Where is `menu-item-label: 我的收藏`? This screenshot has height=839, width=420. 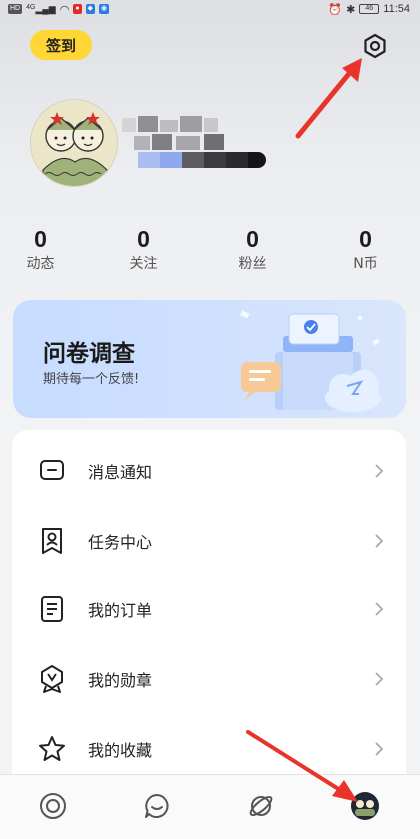 menu-item-label: 我的收藏 is located at coordinates (120, 750).